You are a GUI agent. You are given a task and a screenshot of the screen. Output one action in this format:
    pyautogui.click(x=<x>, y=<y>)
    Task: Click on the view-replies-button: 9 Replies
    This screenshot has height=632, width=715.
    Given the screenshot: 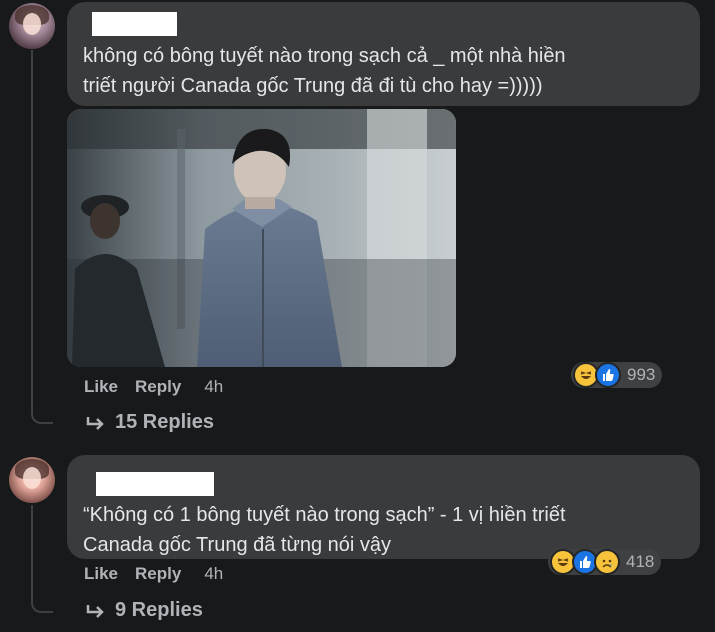 What is the action you would take?
    pyautogui.click(x=144, y=610)
    